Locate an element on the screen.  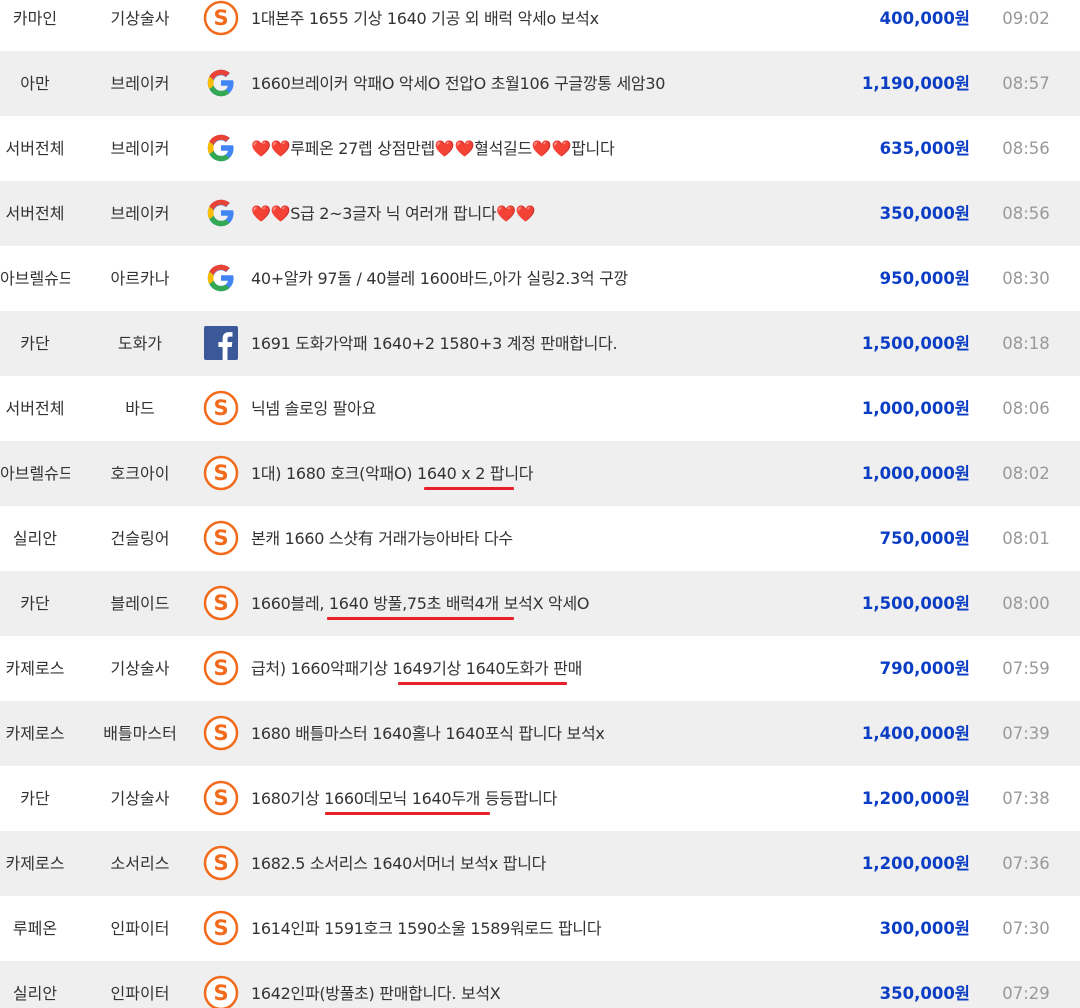
listing-title: 1691 도화가악패 1640+2 1580+3 계정 판매합니다. is located at coordinates (551, 343).